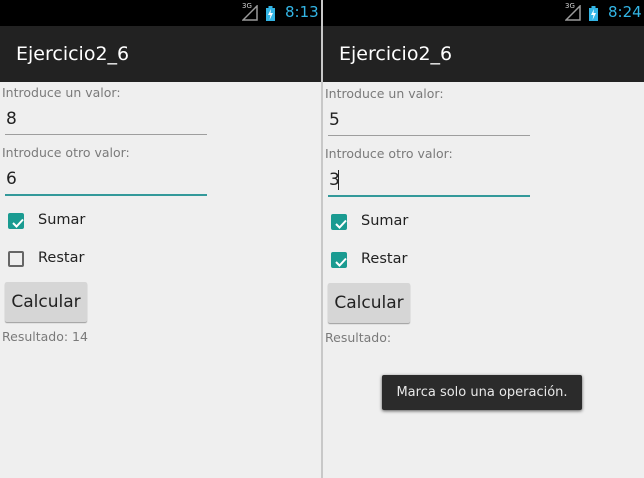 The height and width of the screenshot is (478, 644). Describe the element at coordinates (625, 12) in the screenshot. I see `clock: 8:24` at that location.